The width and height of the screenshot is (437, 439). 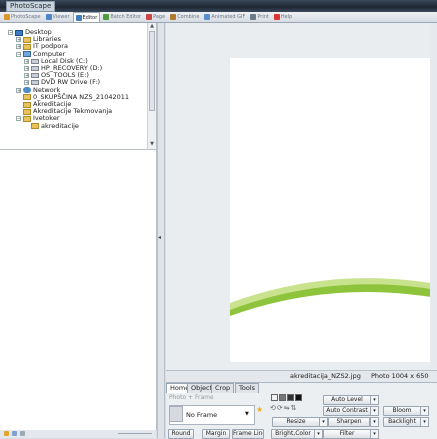 I want to click on tab-label: Page, so click(x=159, y=17).